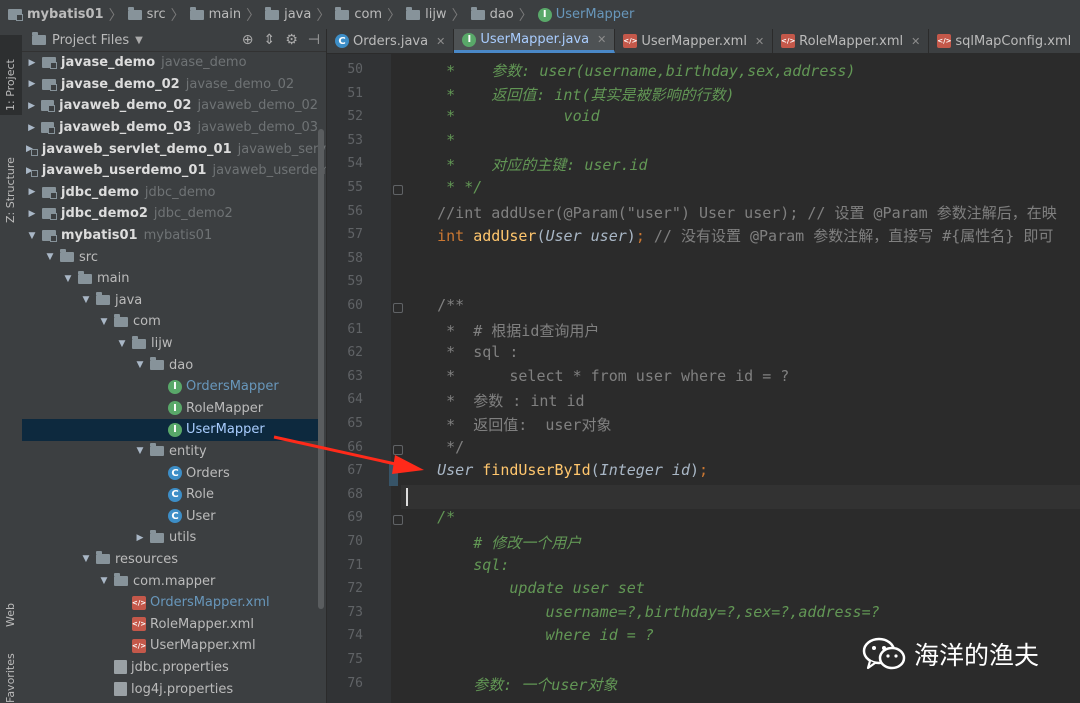 Image resolution: width=1080 pixels, height=703 pixels. Describe the element at coordinates (170, 538) in the screenshot. I see `tree-item: ▶ utils` at that location.